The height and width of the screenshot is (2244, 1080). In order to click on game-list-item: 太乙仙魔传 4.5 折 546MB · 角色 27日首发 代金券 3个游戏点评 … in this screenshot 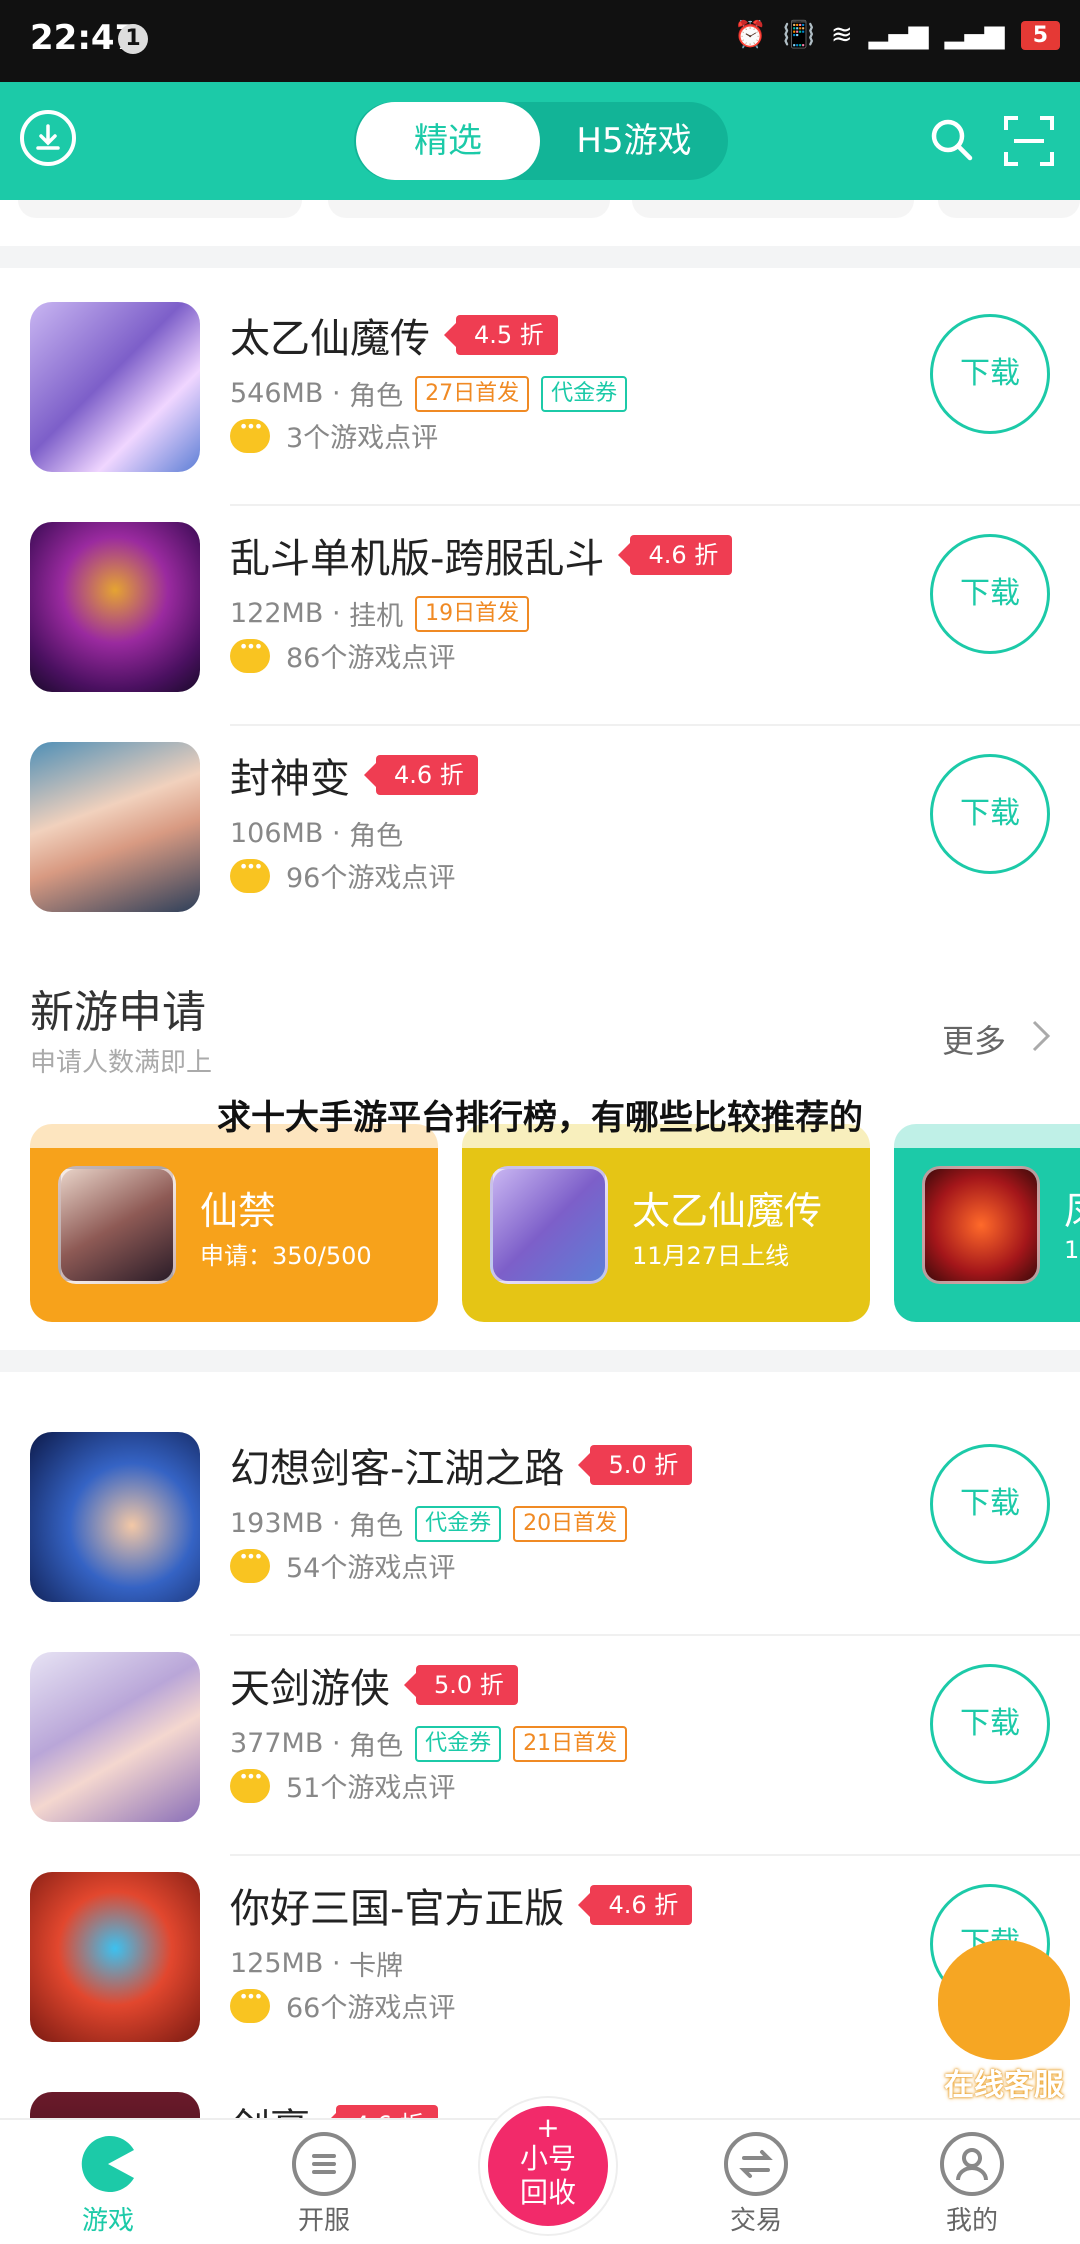, I will do `click(540, 396)`.